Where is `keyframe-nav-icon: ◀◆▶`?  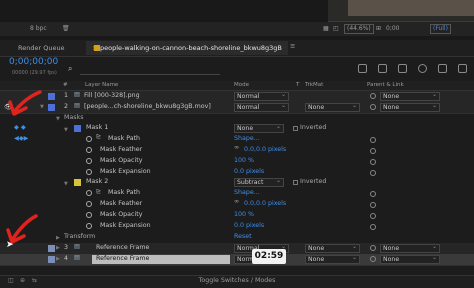 keyframe-nav-icon: ◀◆▶ is located at coordinates (21, 138).